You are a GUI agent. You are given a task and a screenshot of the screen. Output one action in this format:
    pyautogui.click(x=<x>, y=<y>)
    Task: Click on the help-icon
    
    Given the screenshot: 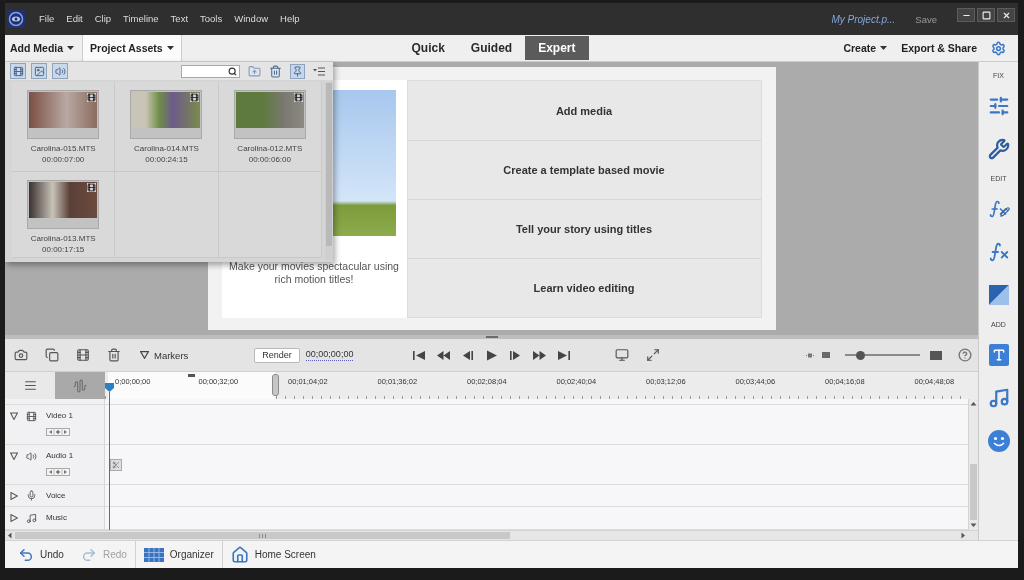 What is the action you would take?
    pyautogui.click(x=965, y=355)
    